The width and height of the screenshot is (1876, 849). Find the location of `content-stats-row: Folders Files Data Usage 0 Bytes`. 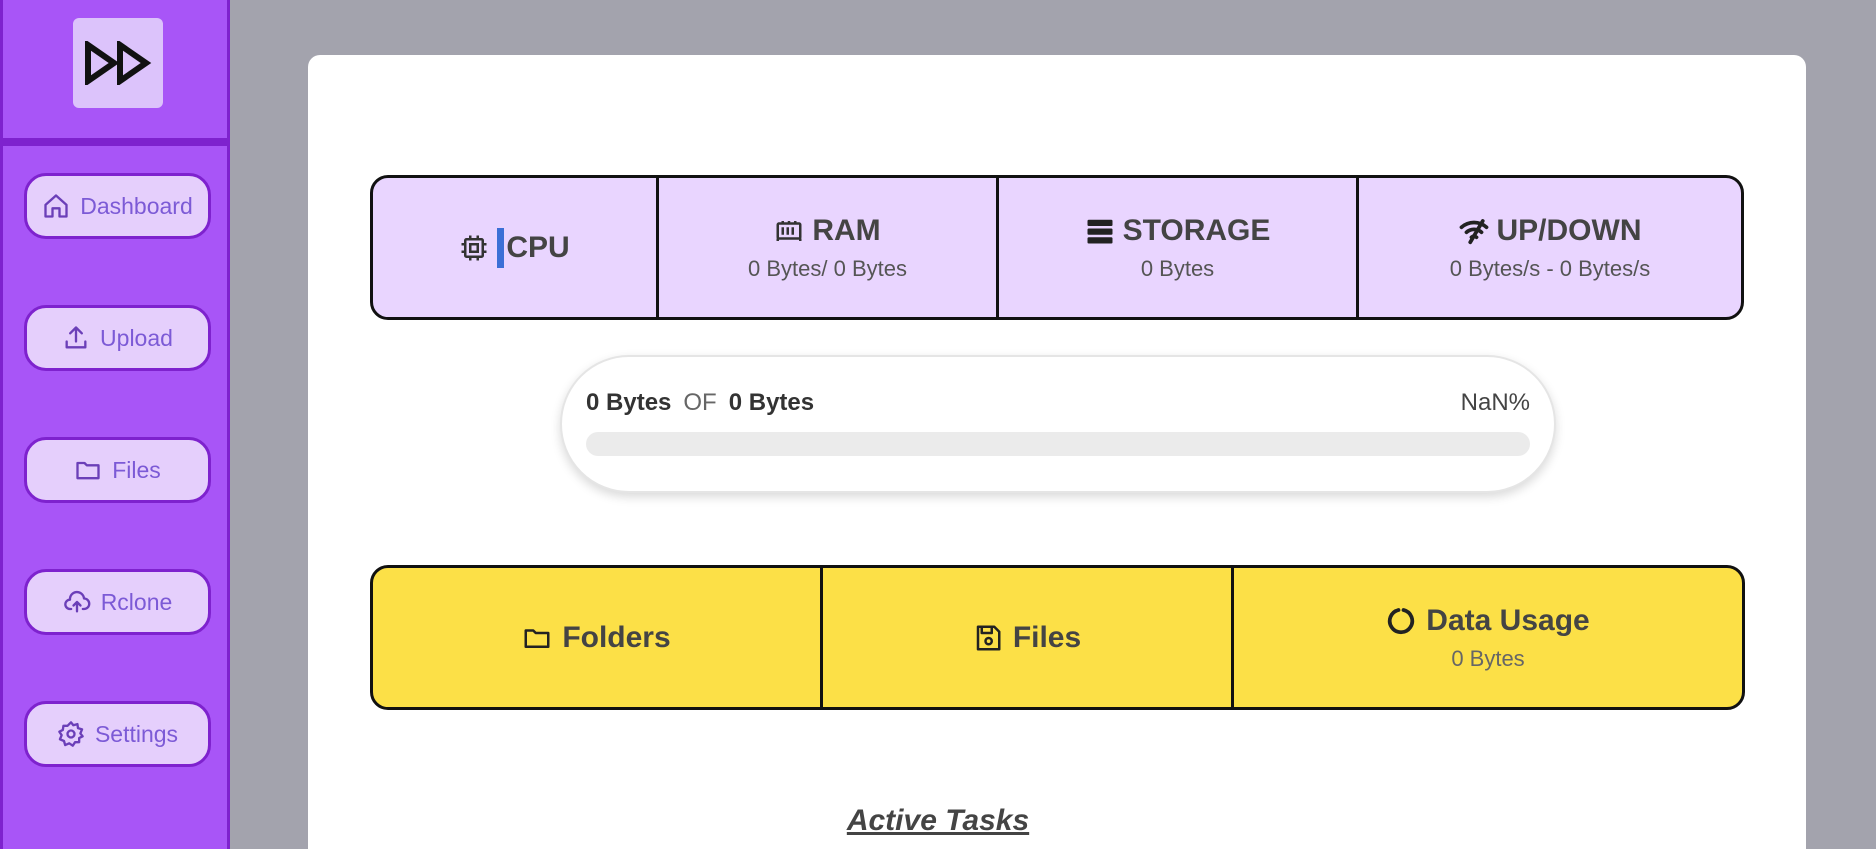

content-stats-row: Folders Files Data Usage 0 Bytes is located at coordinates (1057, 637).